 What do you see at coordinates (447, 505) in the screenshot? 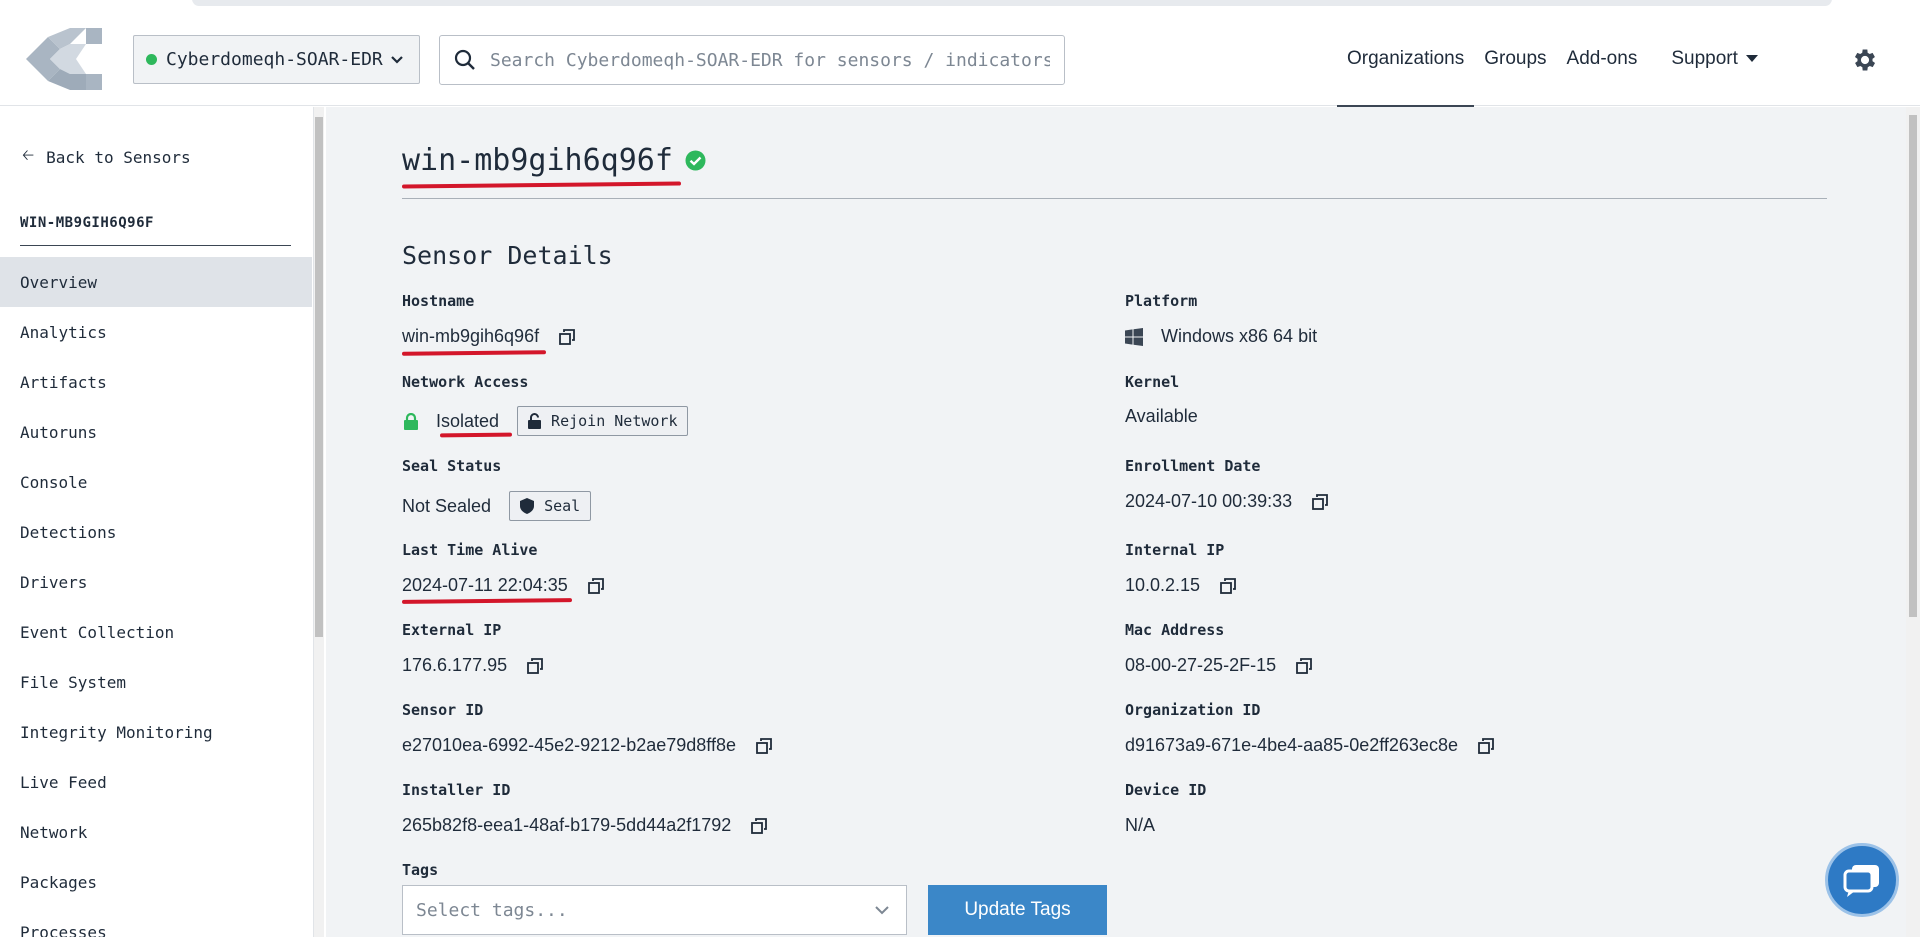
I see `seal-status-text: Not Sealed` at bounding box center [447, 505].